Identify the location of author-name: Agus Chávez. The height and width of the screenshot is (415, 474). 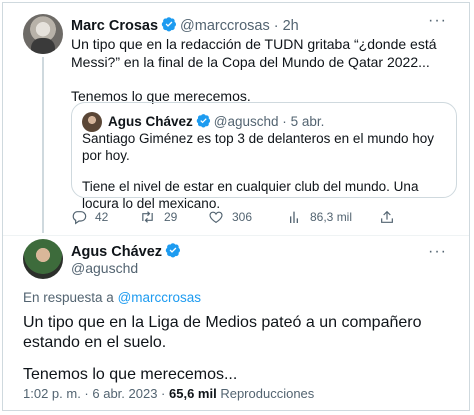
(116, 252).